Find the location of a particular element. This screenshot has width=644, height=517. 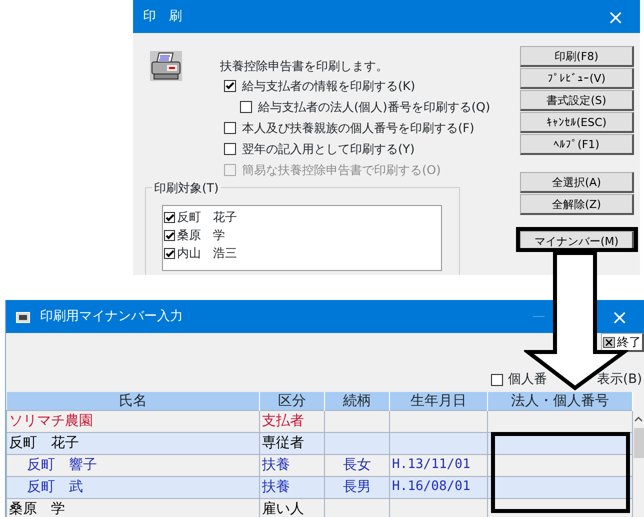

close-icon is located at coordinates (609, 342).